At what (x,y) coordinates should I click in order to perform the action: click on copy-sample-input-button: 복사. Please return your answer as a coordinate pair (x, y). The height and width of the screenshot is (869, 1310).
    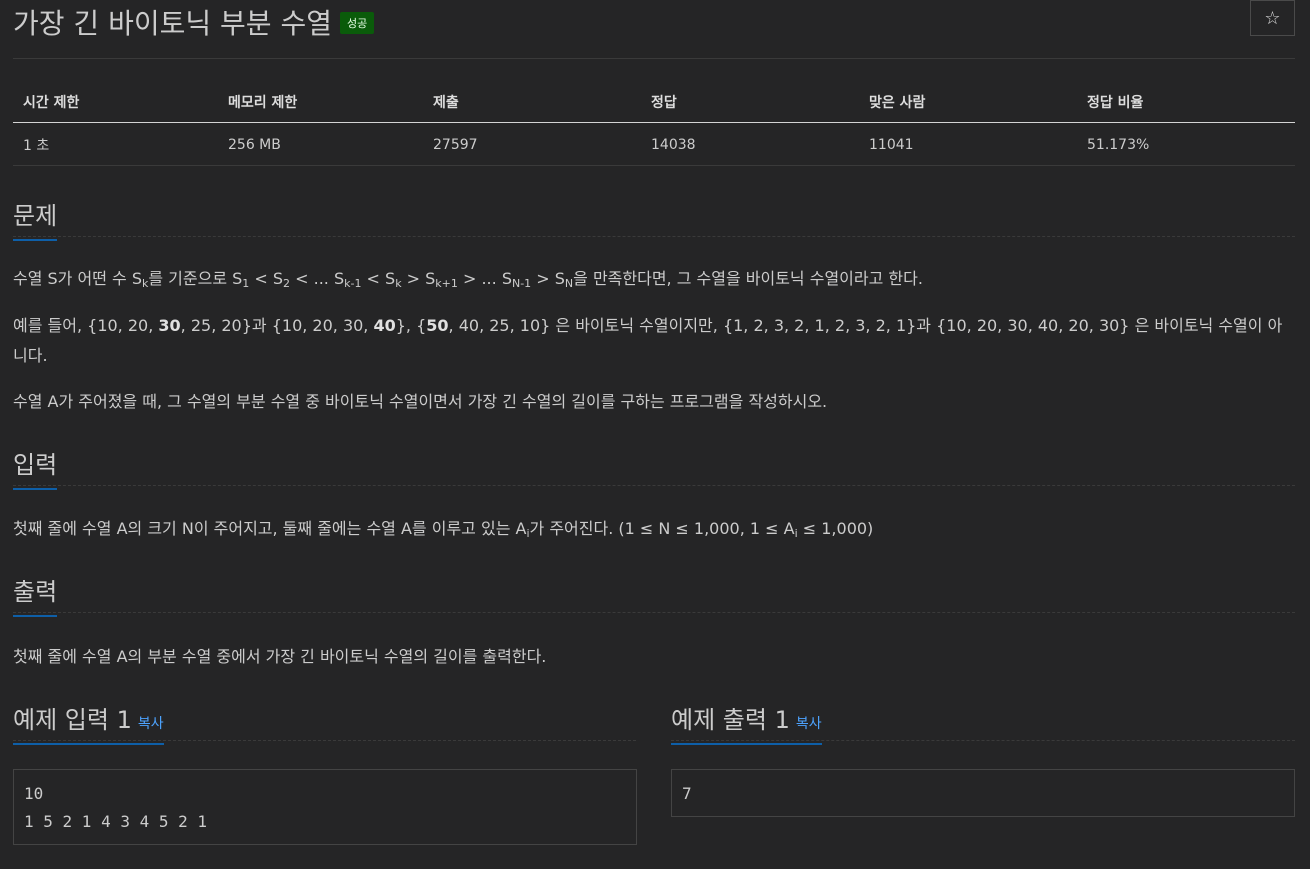
    Looking at the image, I should click on (151, 724).